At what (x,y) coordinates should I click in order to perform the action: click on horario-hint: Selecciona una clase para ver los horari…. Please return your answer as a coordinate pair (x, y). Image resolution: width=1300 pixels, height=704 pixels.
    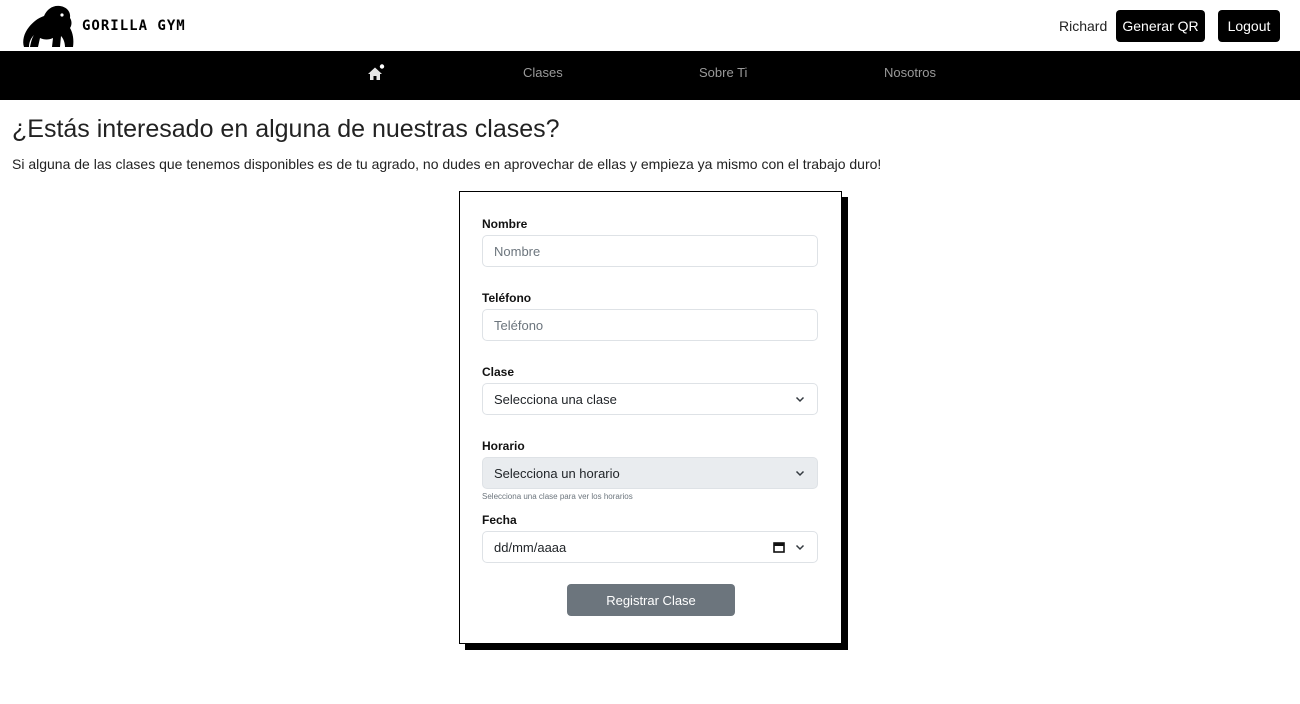
    Looking at the image, I should click on (557, 496).